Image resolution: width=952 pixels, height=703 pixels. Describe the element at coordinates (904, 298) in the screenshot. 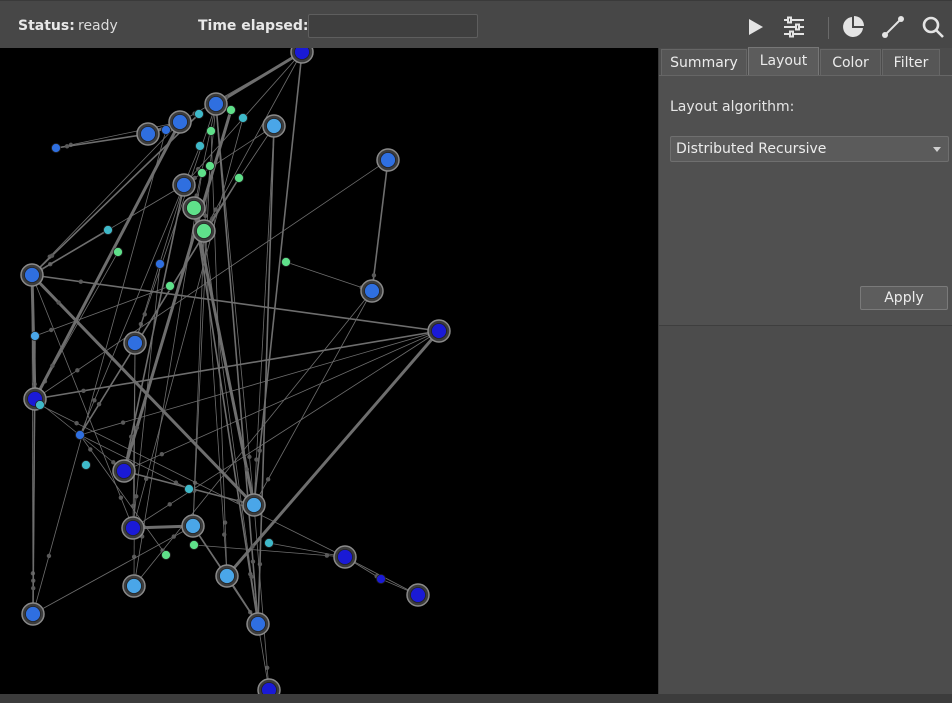

I see `apply-button: Apply` at that location.